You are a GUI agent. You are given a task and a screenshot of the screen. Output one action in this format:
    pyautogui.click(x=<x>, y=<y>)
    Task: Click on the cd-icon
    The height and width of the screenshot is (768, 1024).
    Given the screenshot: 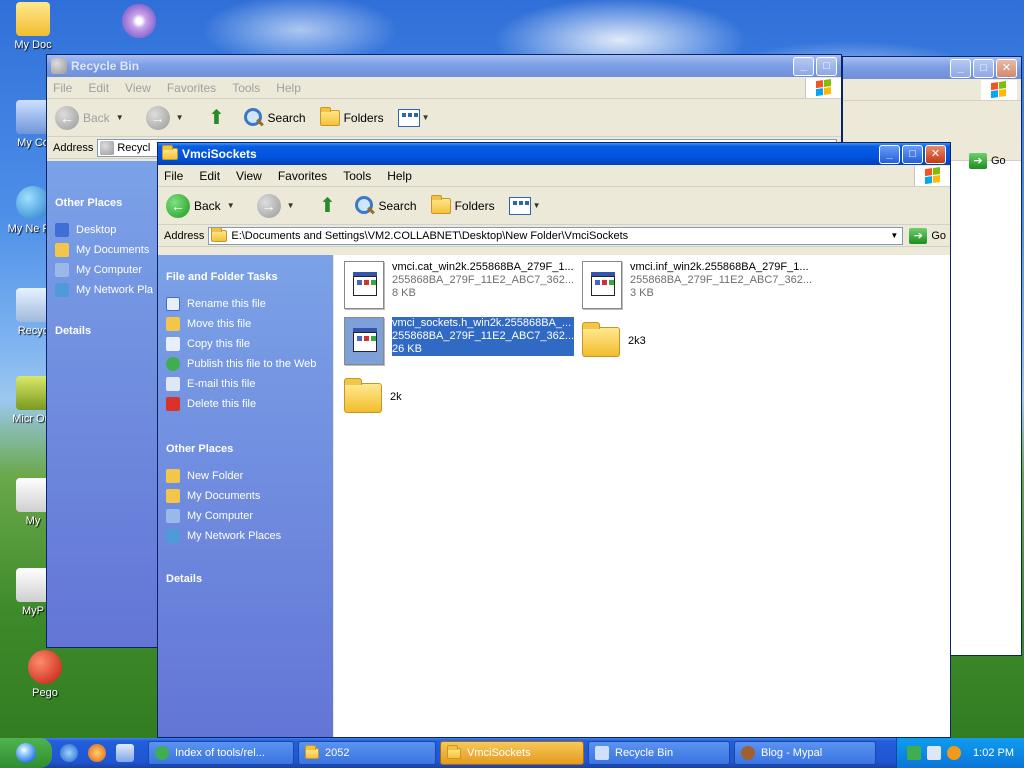 What is the action you would take?
    pyautogui.click(x=139, y=21)
    